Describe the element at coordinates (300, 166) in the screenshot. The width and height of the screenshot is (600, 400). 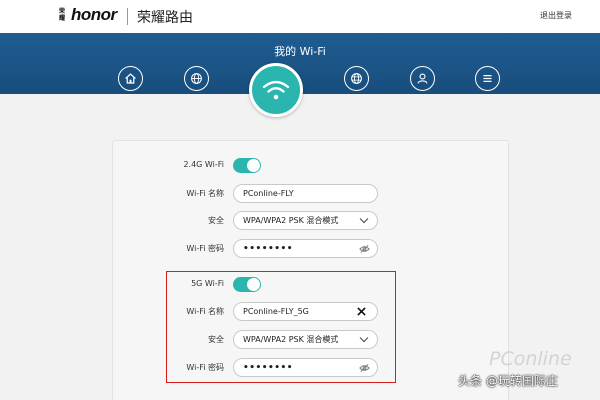
I see `wifi24-toggle-row: 2.4G Wi-Fi` at that location.